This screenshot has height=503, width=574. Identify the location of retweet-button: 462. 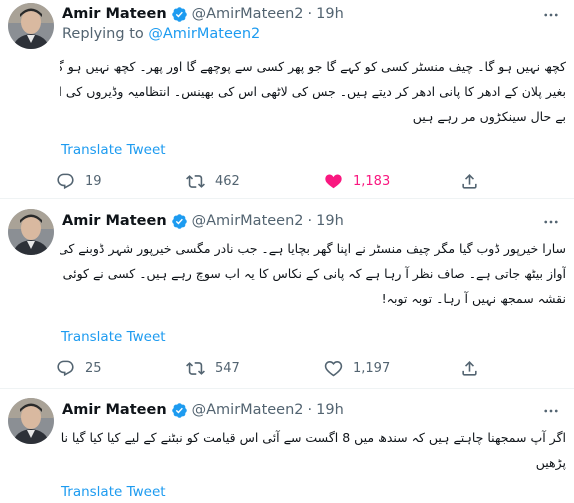
(213, 181).